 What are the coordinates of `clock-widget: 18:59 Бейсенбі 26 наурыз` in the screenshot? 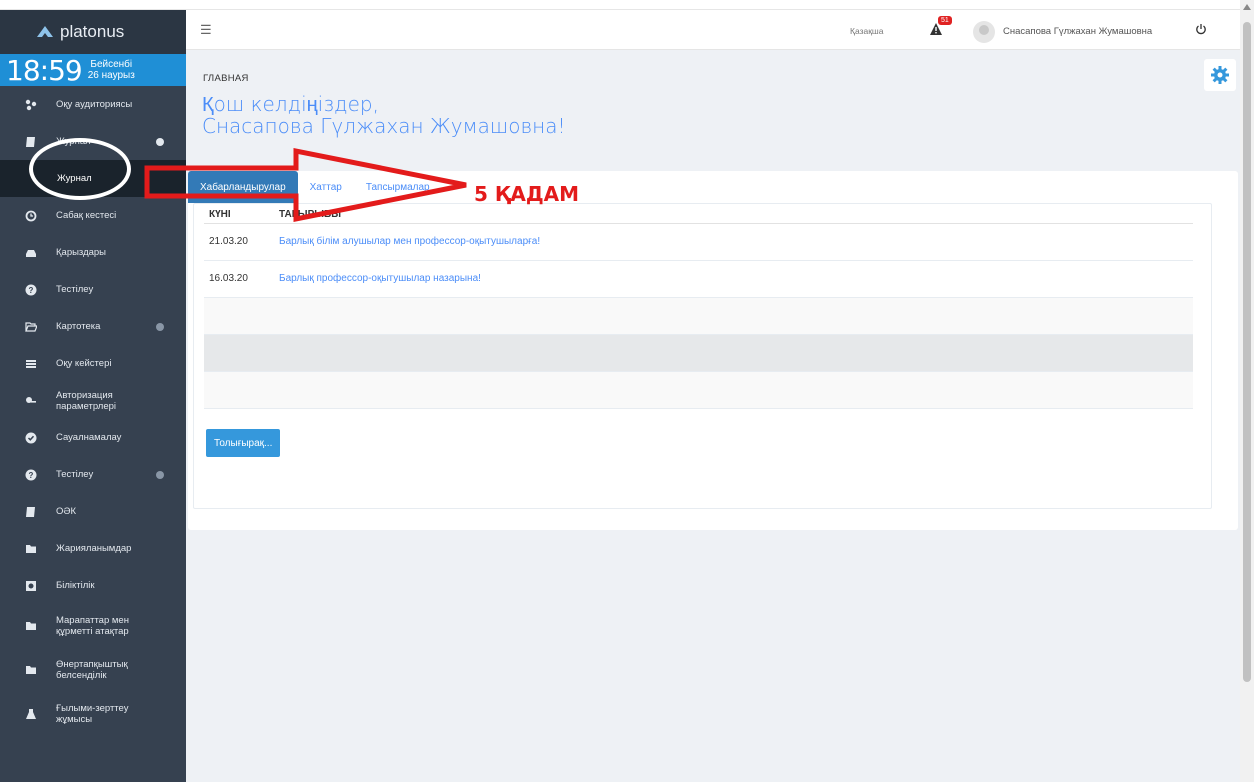 It's located at (93, 70).